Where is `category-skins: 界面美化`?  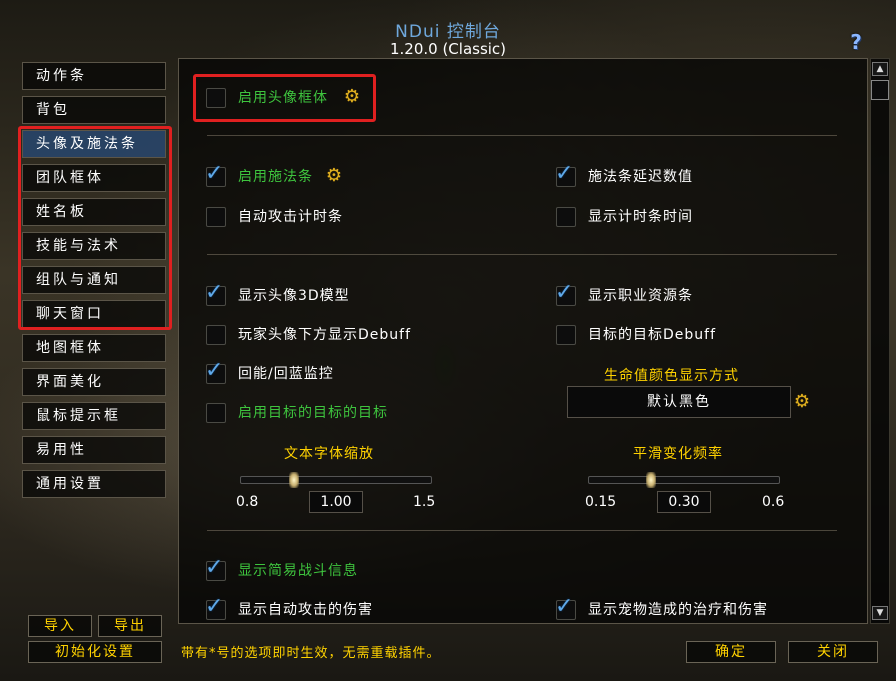 category-skins: 界面美化 is located at coordinates (94, 382).